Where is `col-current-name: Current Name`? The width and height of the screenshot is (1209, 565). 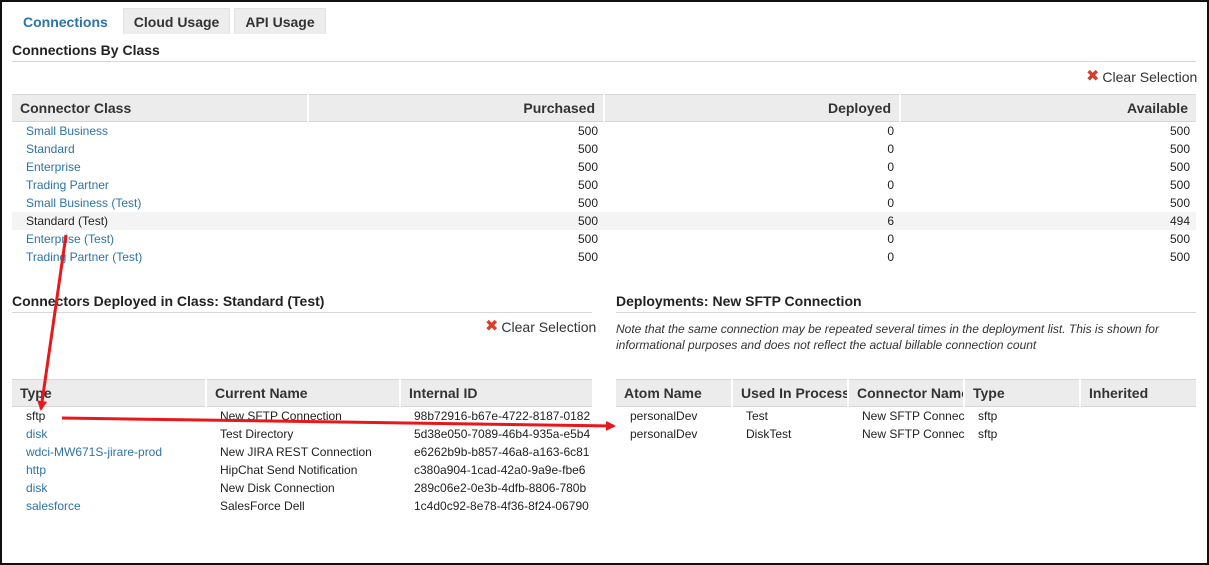
col-current-name: Current Name is located at coordinates (303, 393).